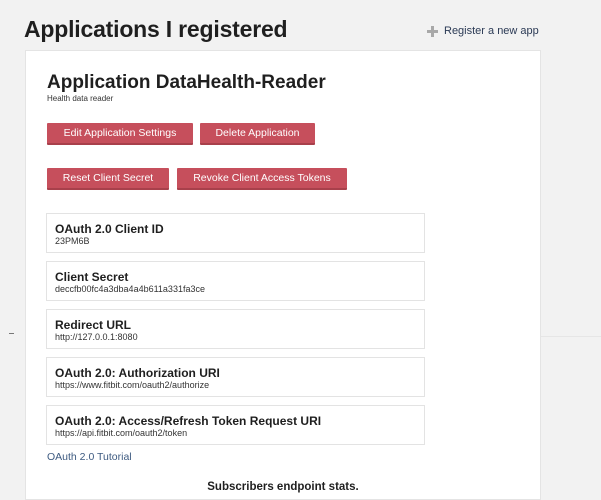  Describe the element at coordinates (491, 31) in the screenshot. I see `register-new-app-label: Register a new app` at that location.